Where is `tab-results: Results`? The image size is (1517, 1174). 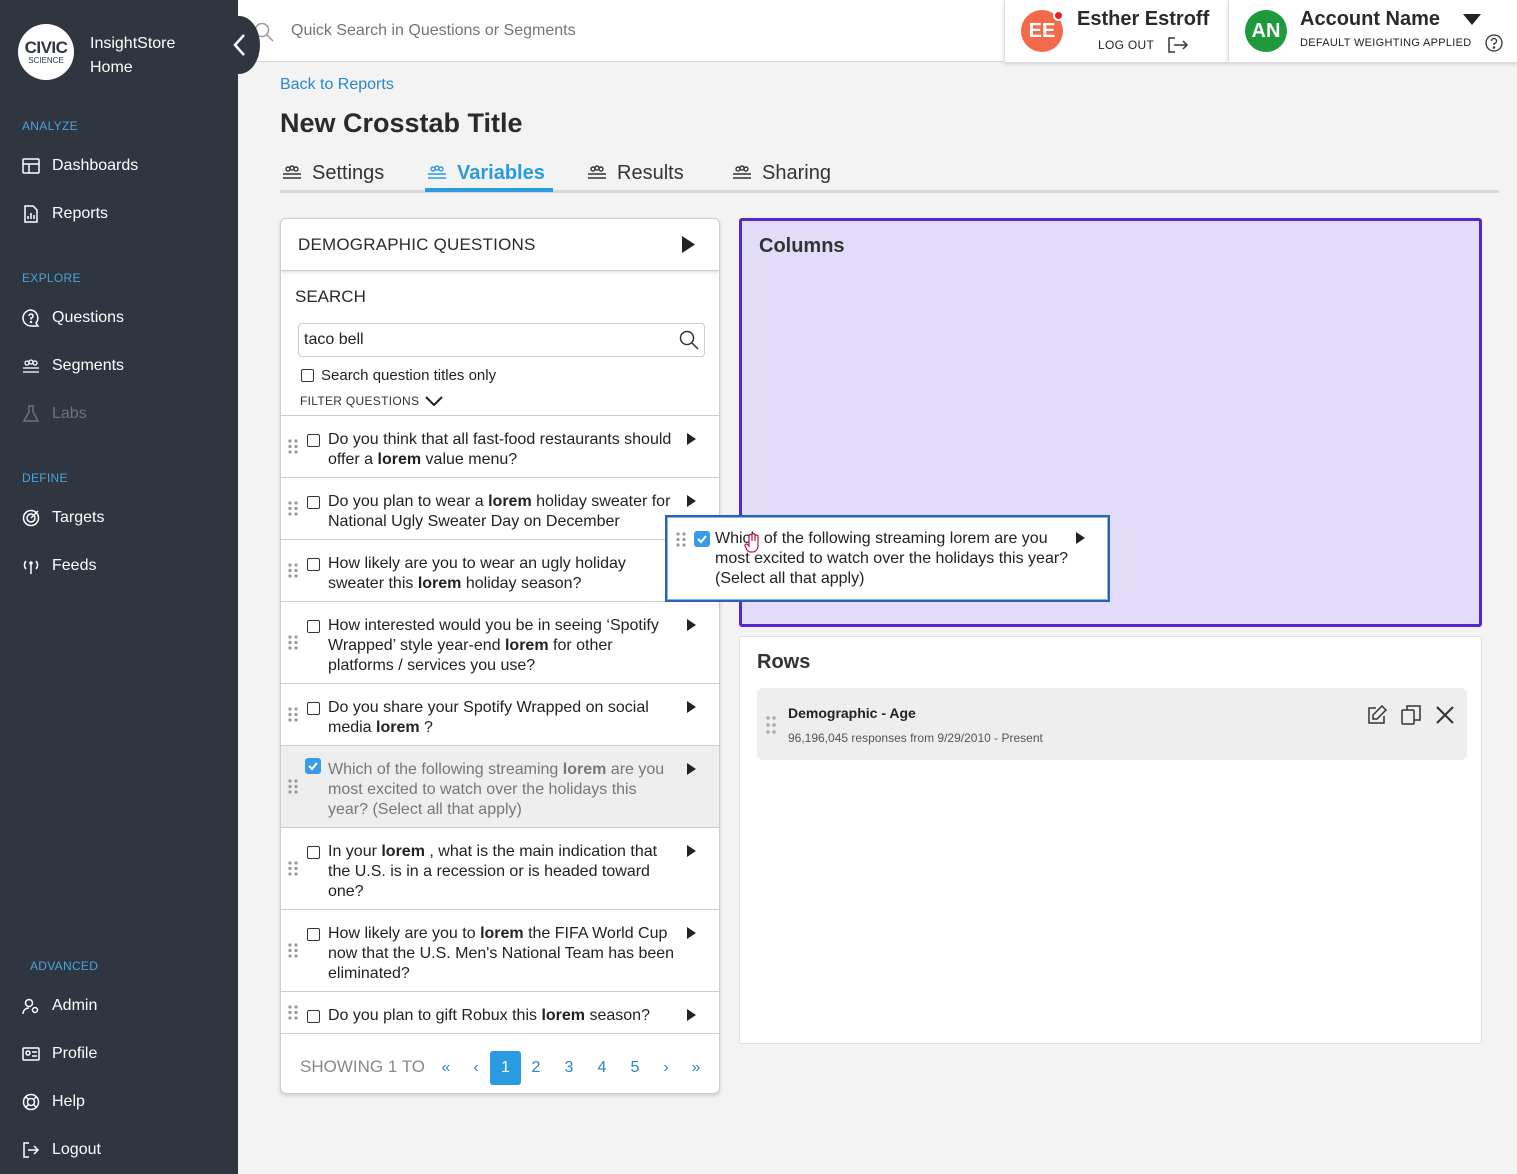
tab-results: Results is located at coordinates (635, 173).